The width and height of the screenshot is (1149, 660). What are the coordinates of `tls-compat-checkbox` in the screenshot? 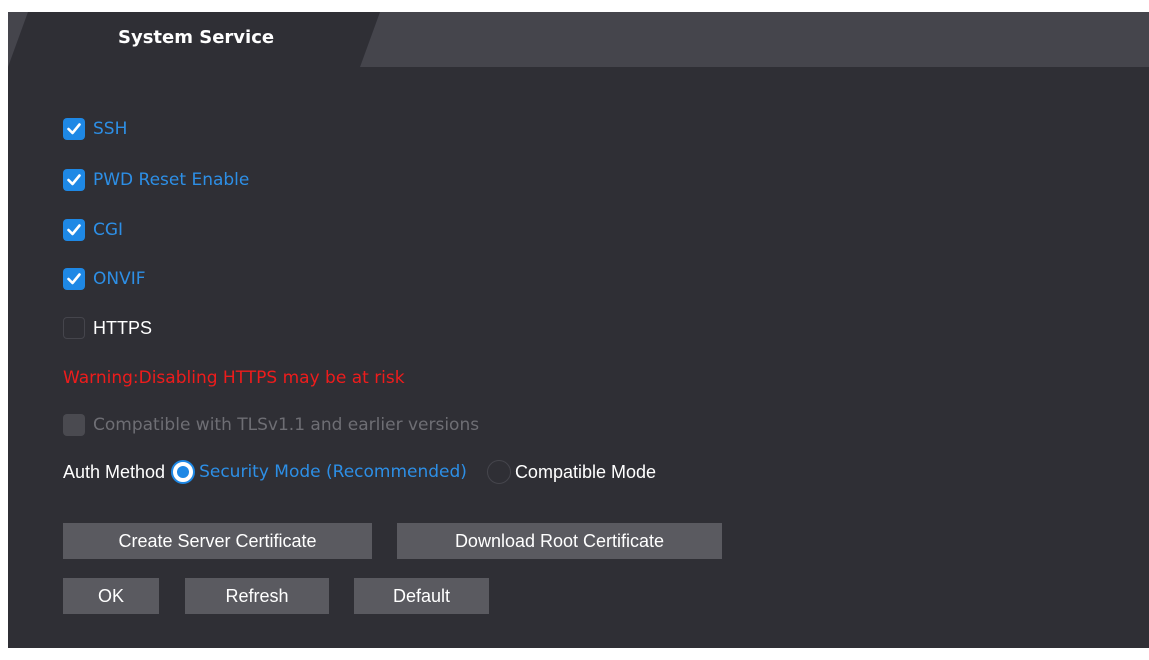 It's located at (74, 425).